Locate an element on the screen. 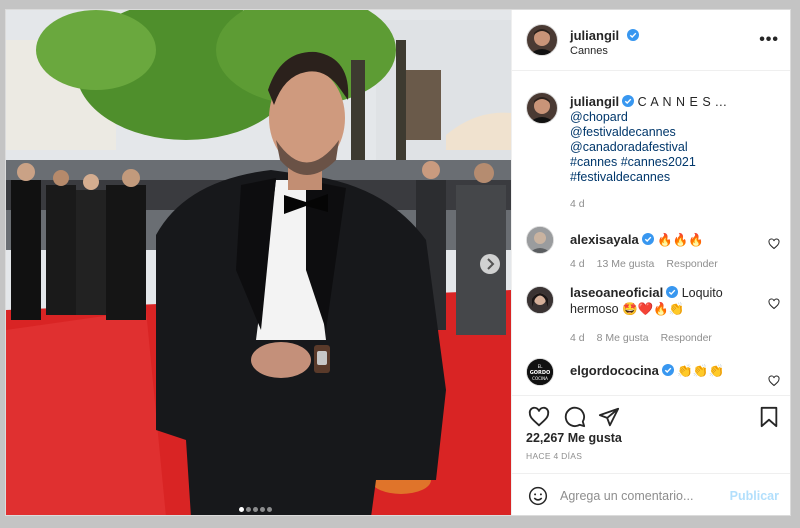  commenter-username: alexisayala is located at coordinates (604, 239).